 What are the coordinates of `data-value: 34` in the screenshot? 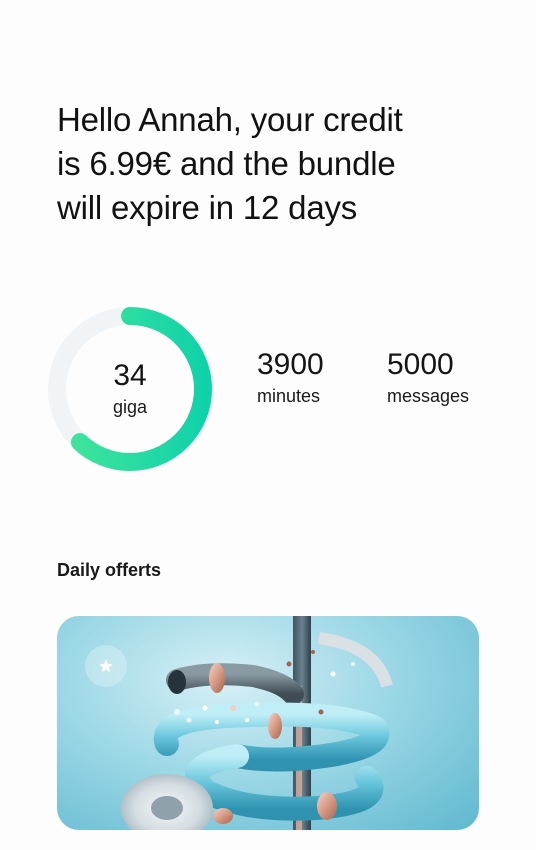 It's located at (130, 375).